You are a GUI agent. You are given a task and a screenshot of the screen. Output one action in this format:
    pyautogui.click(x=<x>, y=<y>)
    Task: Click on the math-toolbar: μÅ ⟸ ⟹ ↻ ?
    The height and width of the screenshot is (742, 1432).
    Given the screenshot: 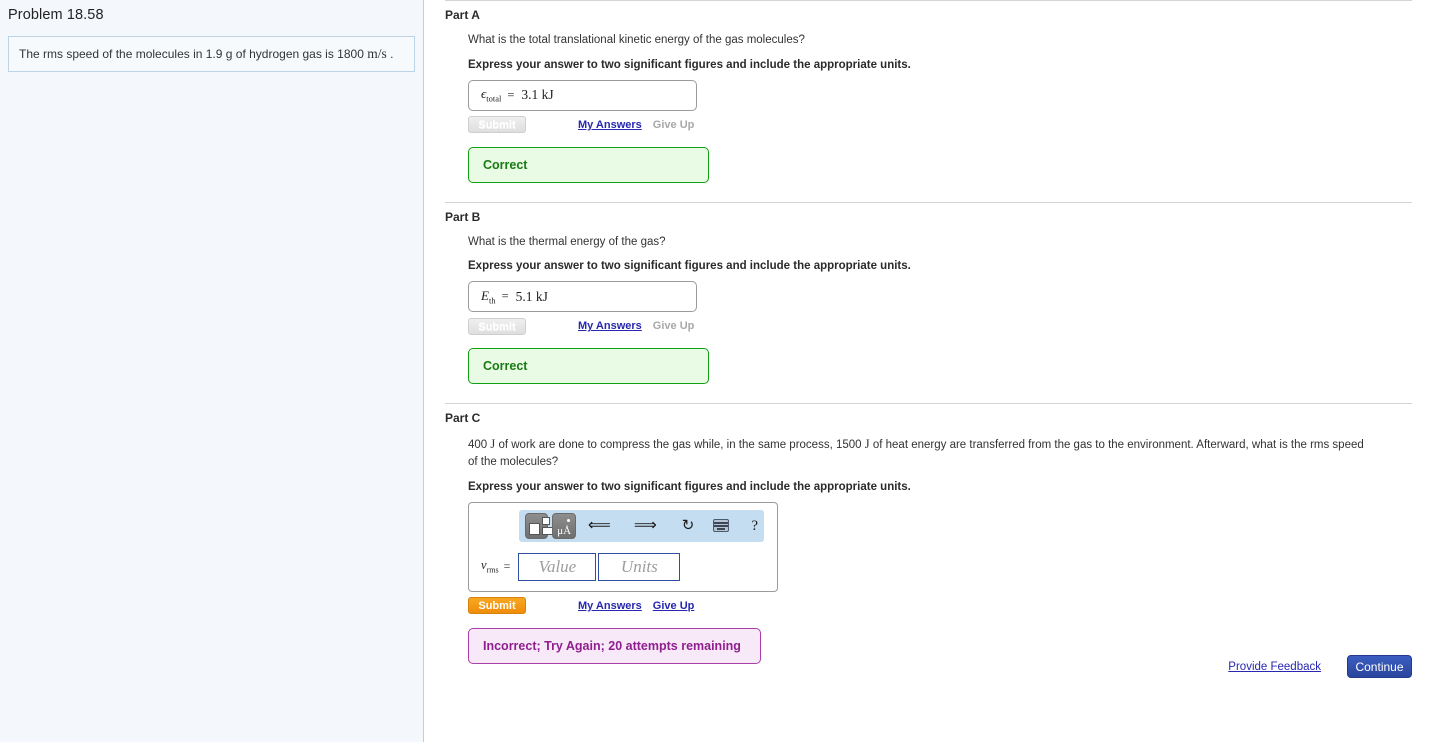 What is the action you would take?
    pyautogui.click(x=641, y=525)
    